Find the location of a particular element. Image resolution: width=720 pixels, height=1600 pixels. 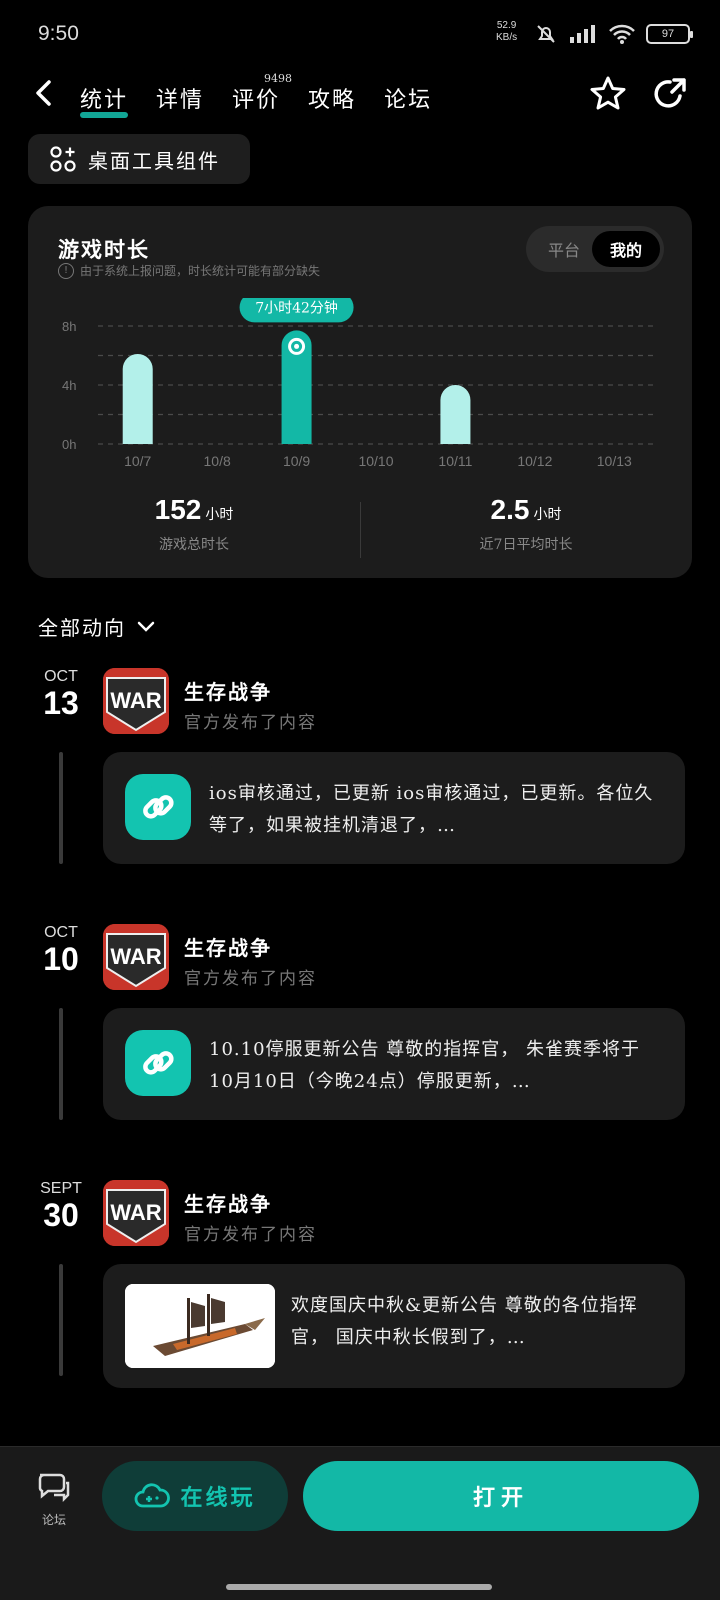

x-tick-label: 10/10 is located at coordinates (375, 461).